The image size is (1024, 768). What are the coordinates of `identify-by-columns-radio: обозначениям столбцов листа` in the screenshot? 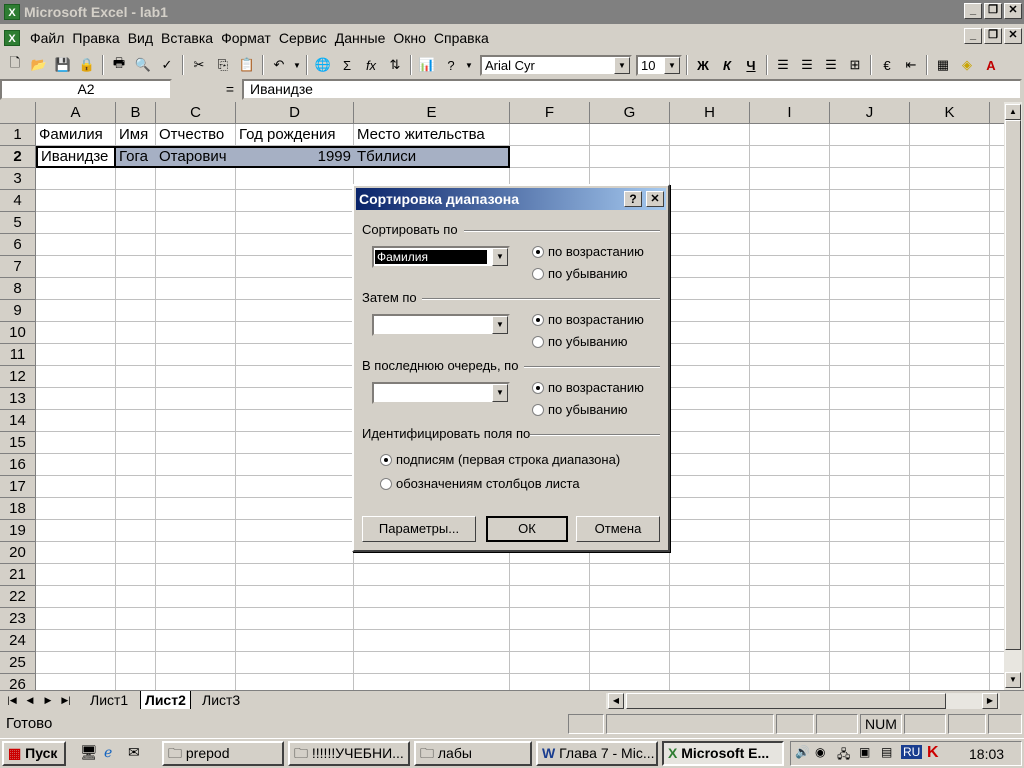 It's located at (480, 483).